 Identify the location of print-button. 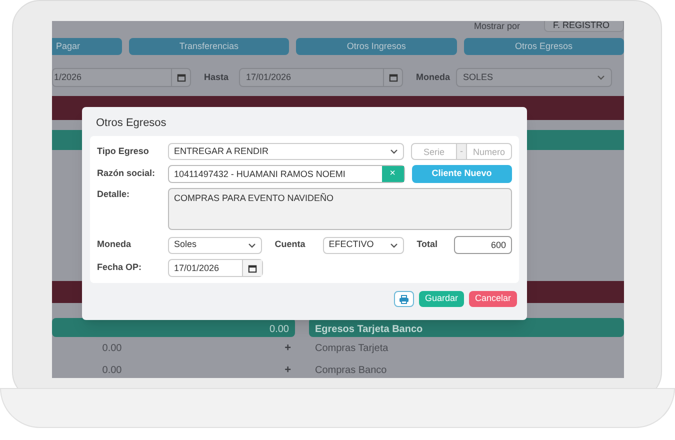
(404, 299).